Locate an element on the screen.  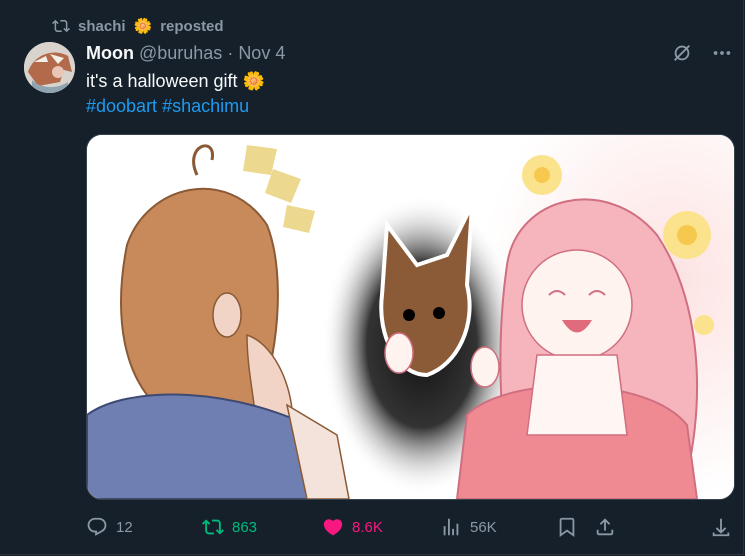
hashtag-link: #shachimu is located at coordinates (205, 106).